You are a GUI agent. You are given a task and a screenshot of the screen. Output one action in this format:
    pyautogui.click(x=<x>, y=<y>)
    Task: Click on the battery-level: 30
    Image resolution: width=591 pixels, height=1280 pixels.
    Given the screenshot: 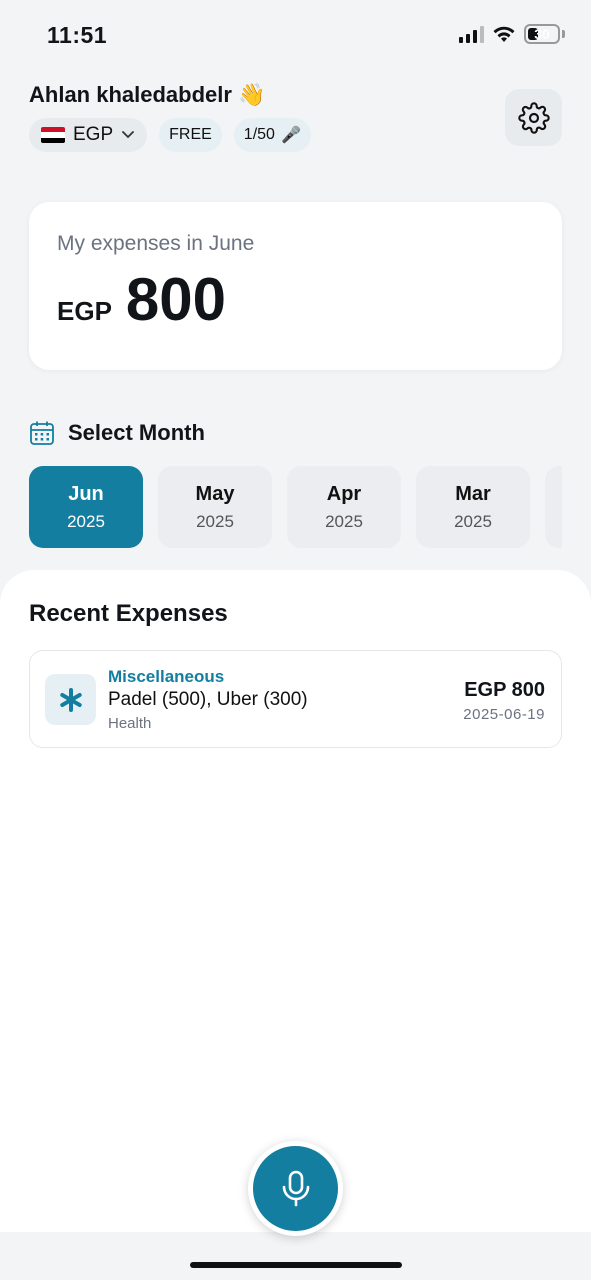 What is the action you would take?
    pyautogui.click(x=542, y=34)
    